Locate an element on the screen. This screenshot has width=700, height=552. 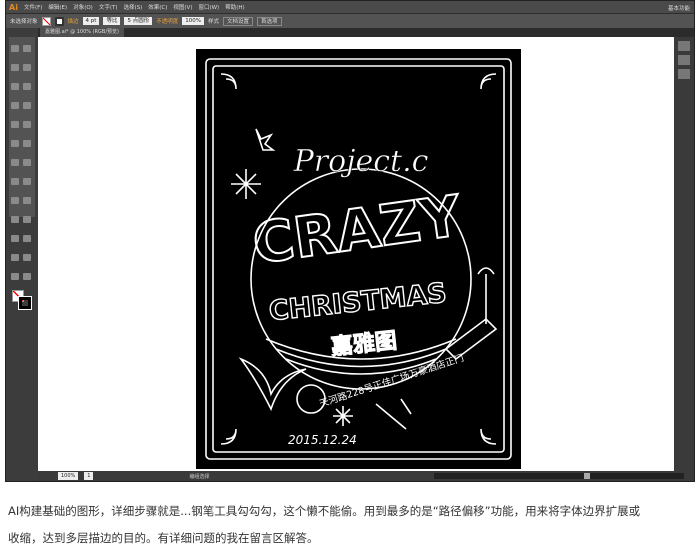
style-label: 样式 is located at coordinates (213, 22).